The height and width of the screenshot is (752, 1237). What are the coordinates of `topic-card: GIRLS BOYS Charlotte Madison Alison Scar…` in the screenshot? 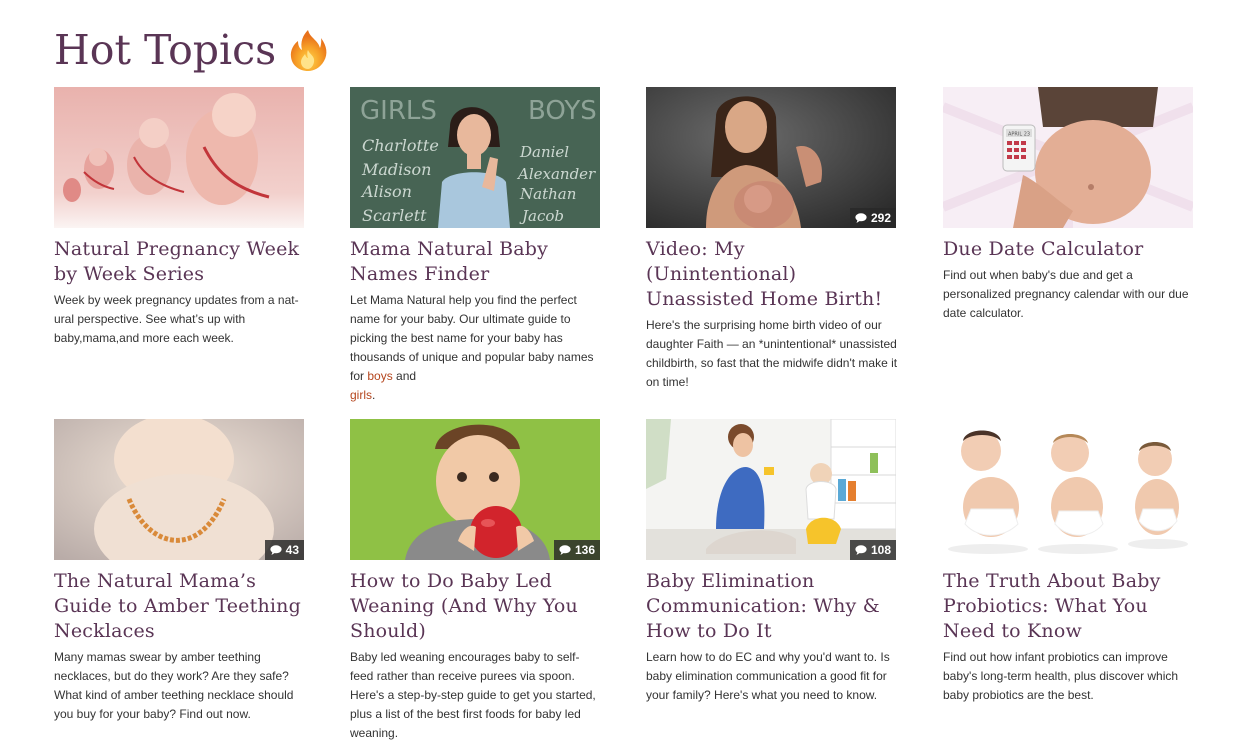 It's located at (476, 246).